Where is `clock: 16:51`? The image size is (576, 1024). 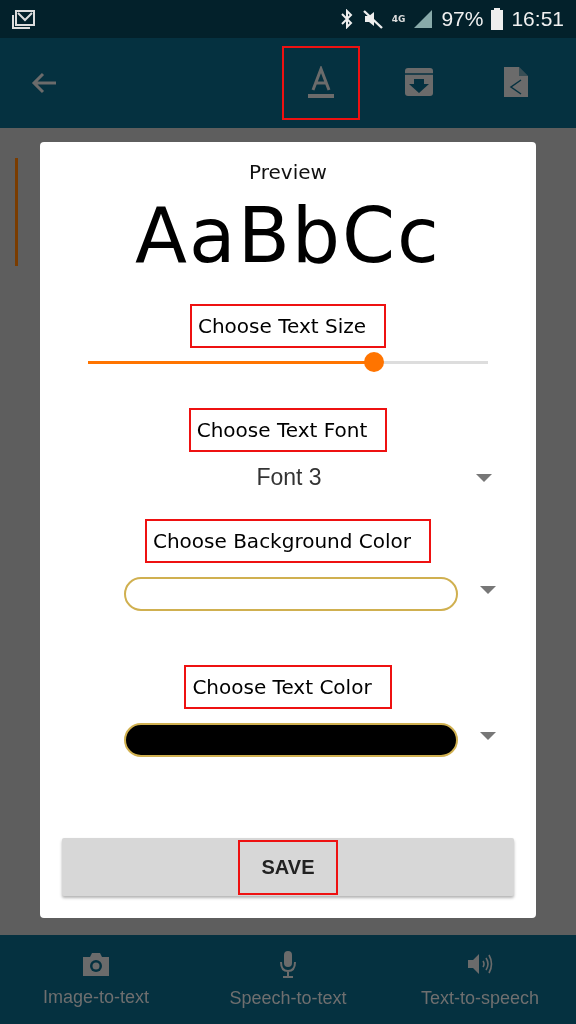 clock: 16:51 is located at coordinates (537, 19).